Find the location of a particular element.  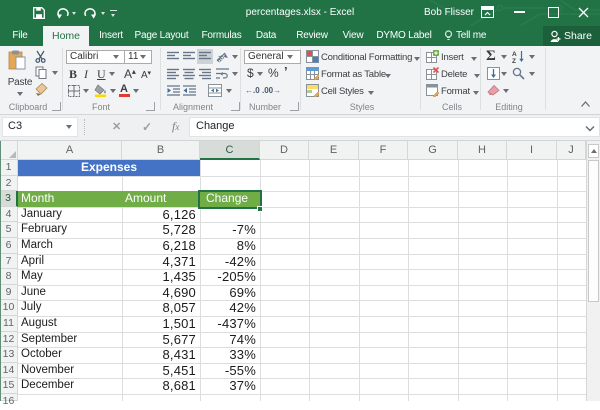

svg-text: Z is located at coordinates (514, 60).